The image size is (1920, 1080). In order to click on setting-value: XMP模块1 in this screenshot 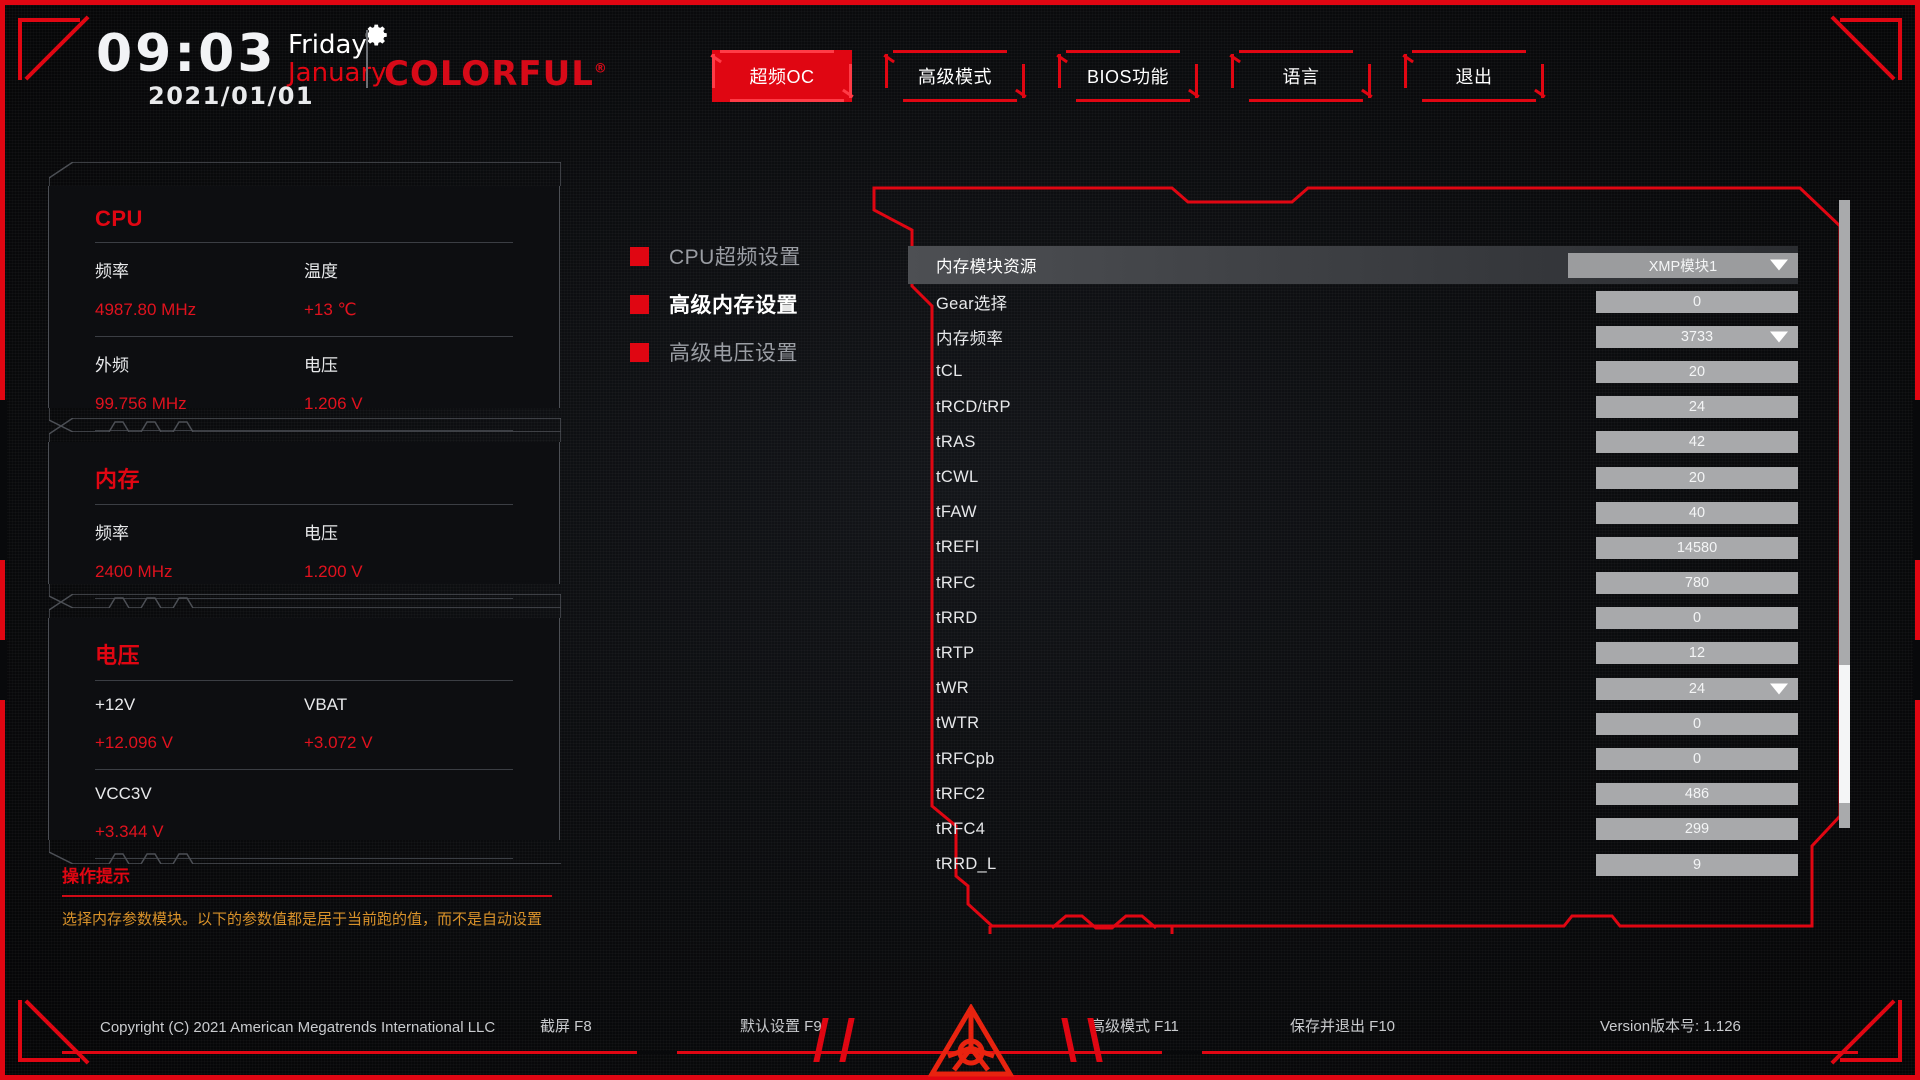, I will do `click(1683, 266)`.